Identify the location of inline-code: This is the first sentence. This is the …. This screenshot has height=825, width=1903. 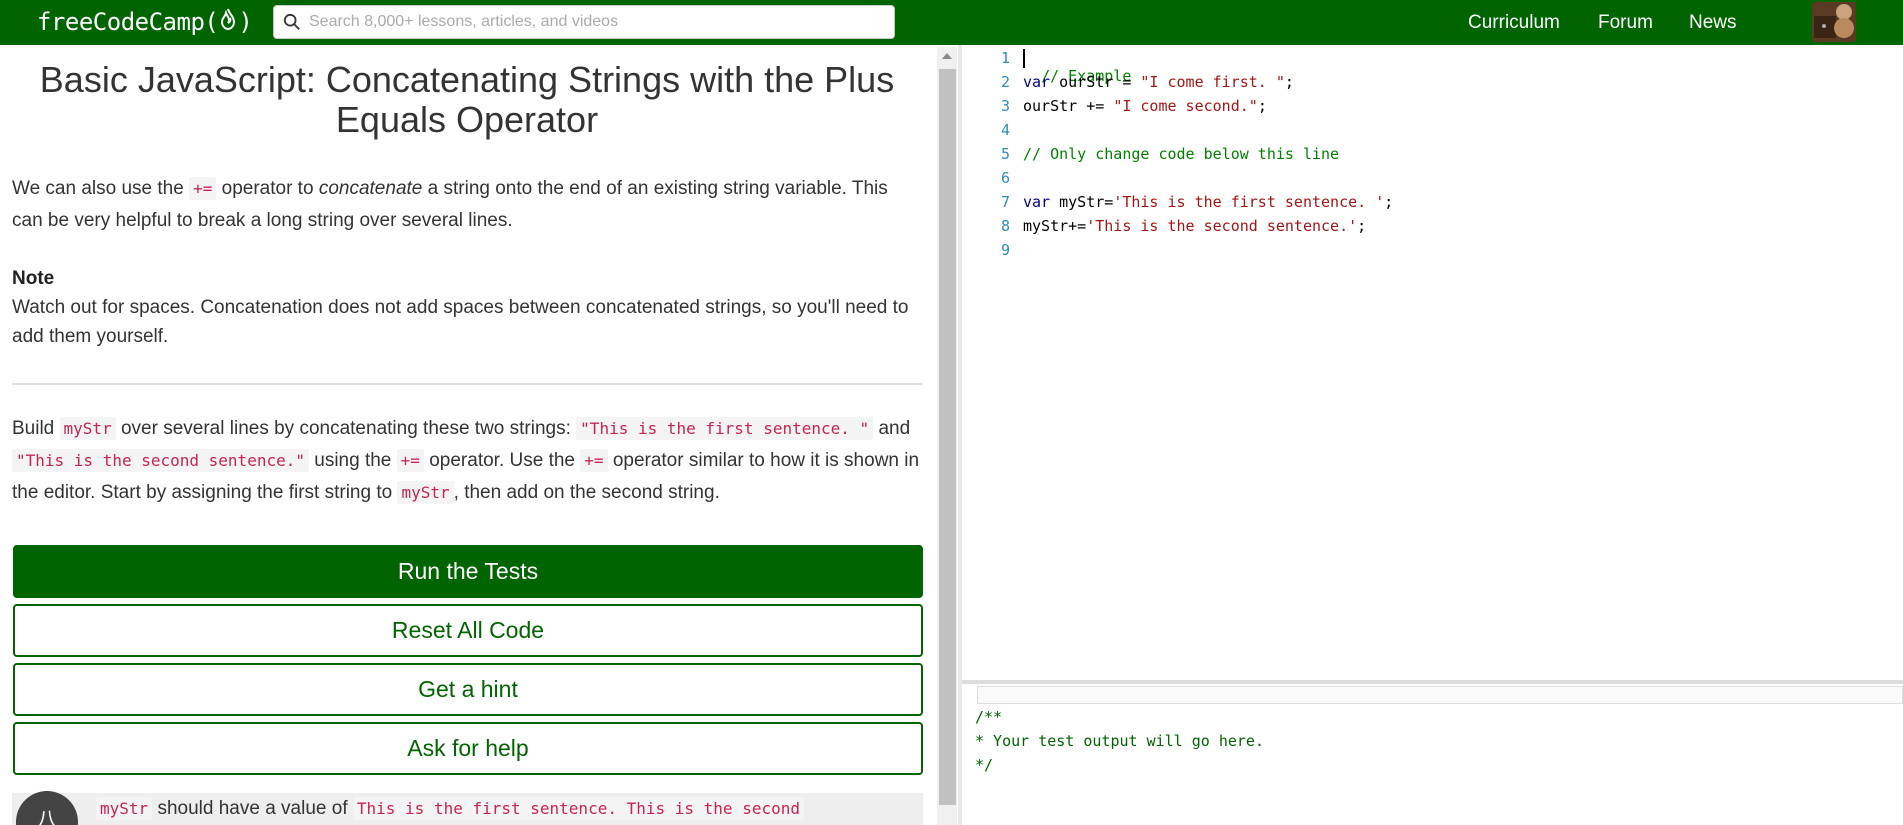
(578, 808).